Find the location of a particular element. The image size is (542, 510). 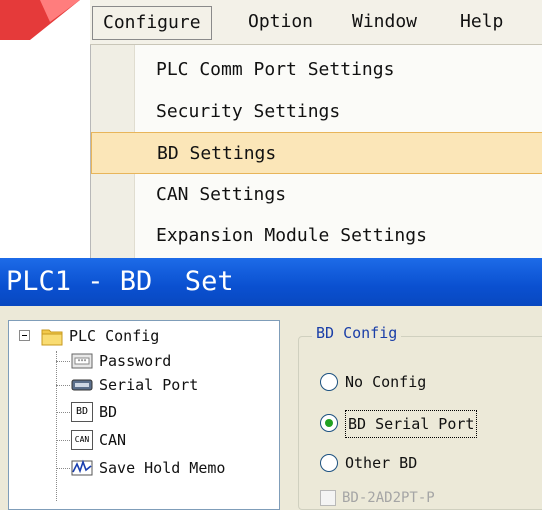

checkbox-label: BD-2AD2PT-P is located at coordinates (388, 498).